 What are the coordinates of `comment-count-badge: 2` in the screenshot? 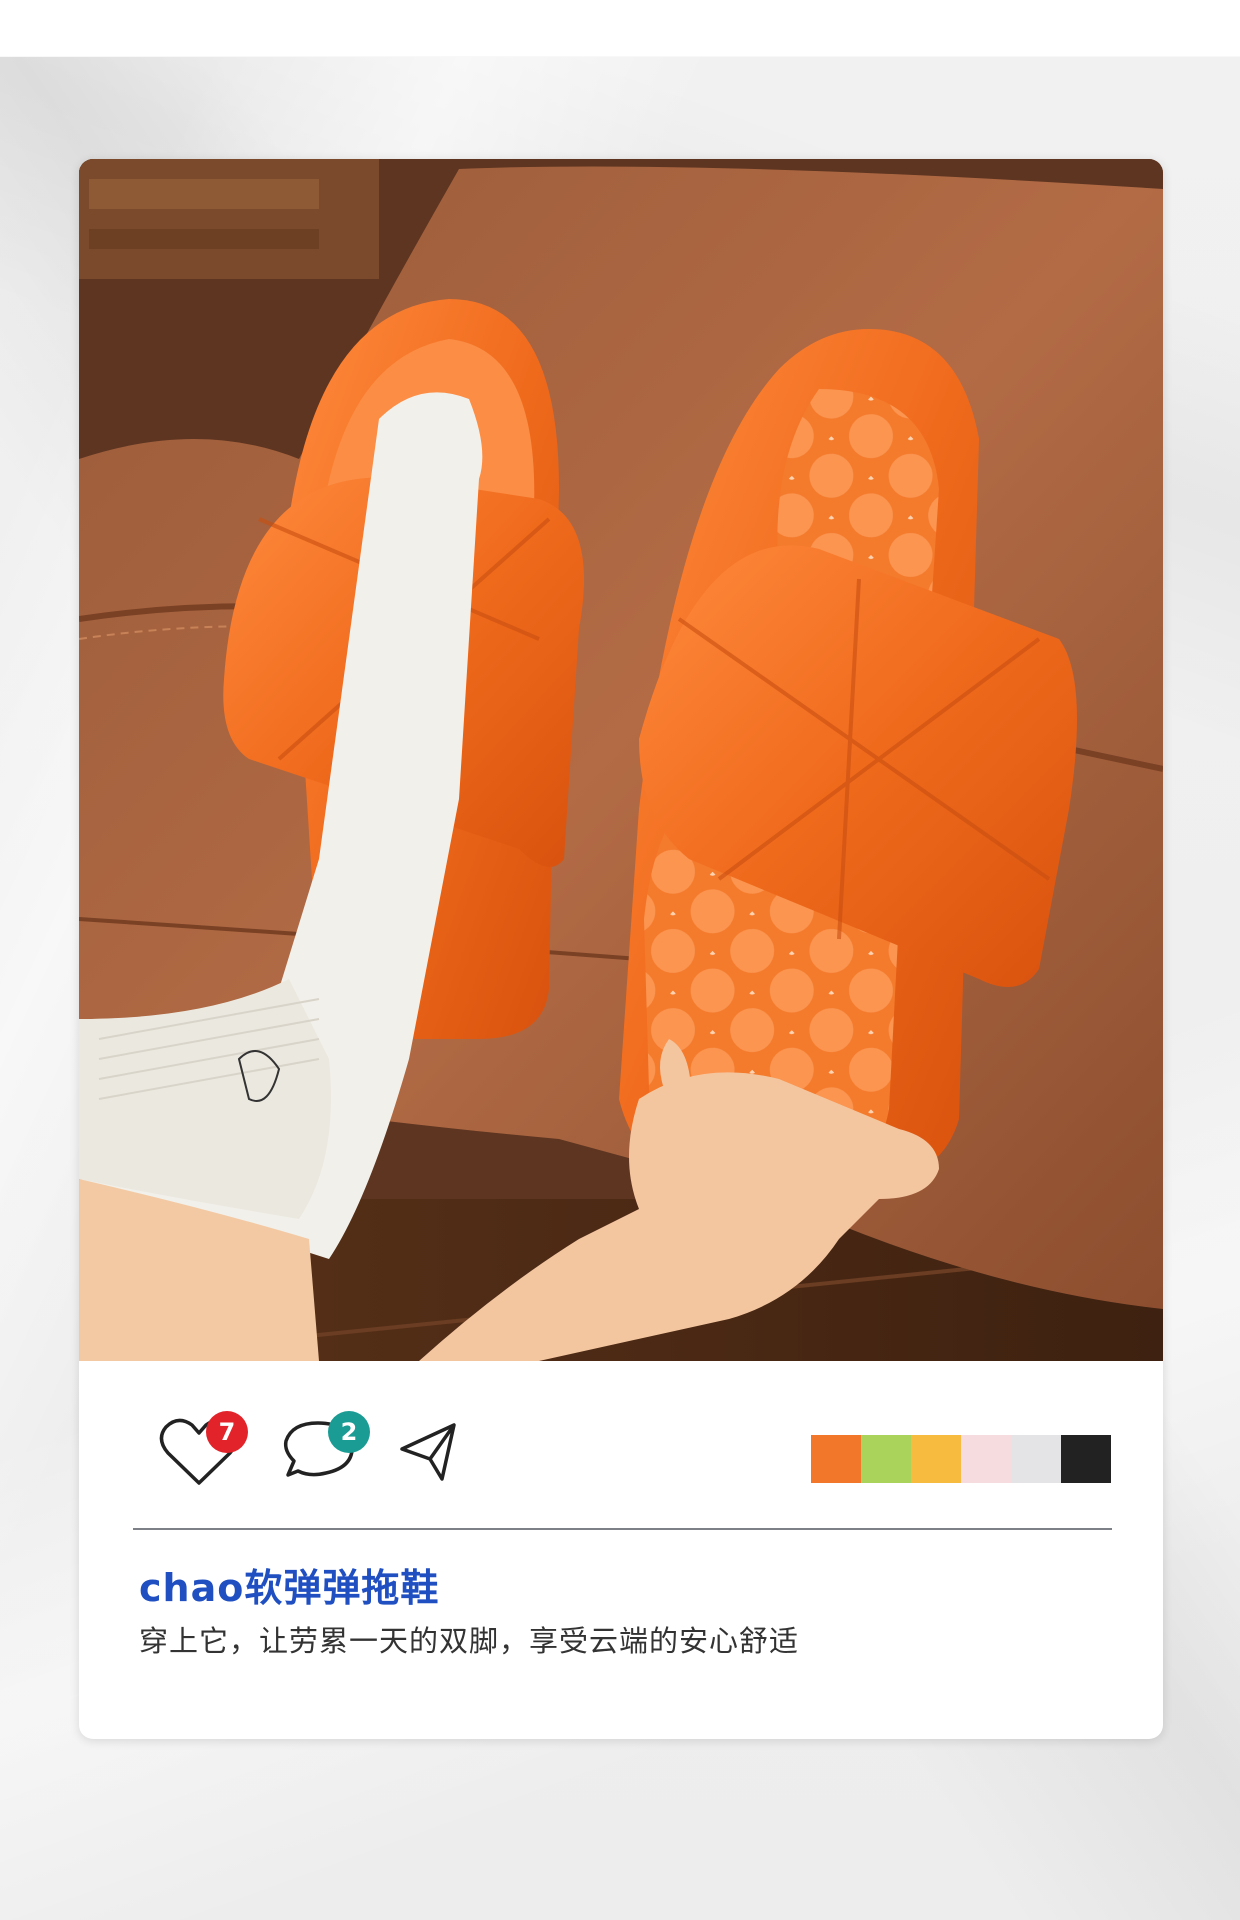 It's located at (349, 1432).